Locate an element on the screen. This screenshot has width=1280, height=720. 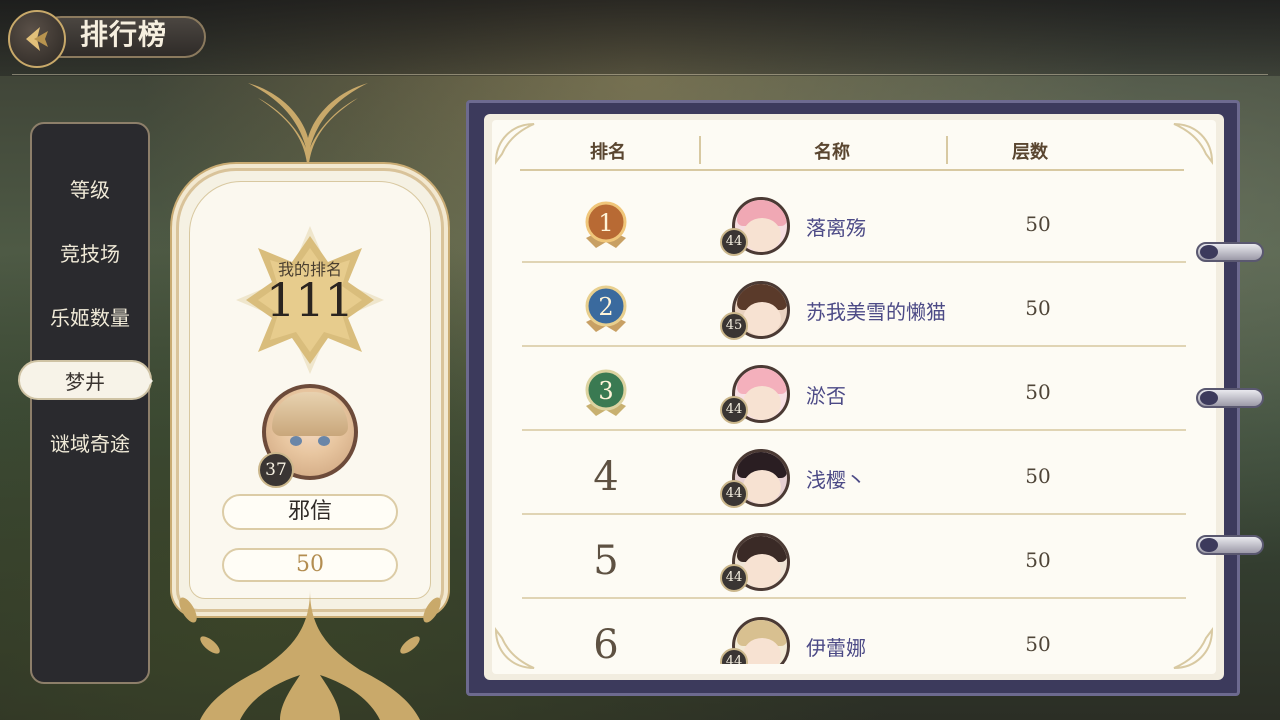
leaderboard-row: 3 44 淤否 50 is located at coordinates (854, 394).